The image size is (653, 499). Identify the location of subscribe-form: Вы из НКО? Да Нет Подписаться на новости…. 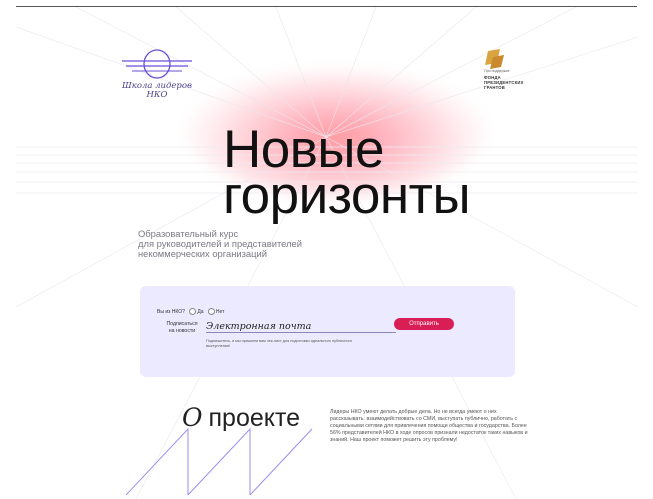
(327, 331).